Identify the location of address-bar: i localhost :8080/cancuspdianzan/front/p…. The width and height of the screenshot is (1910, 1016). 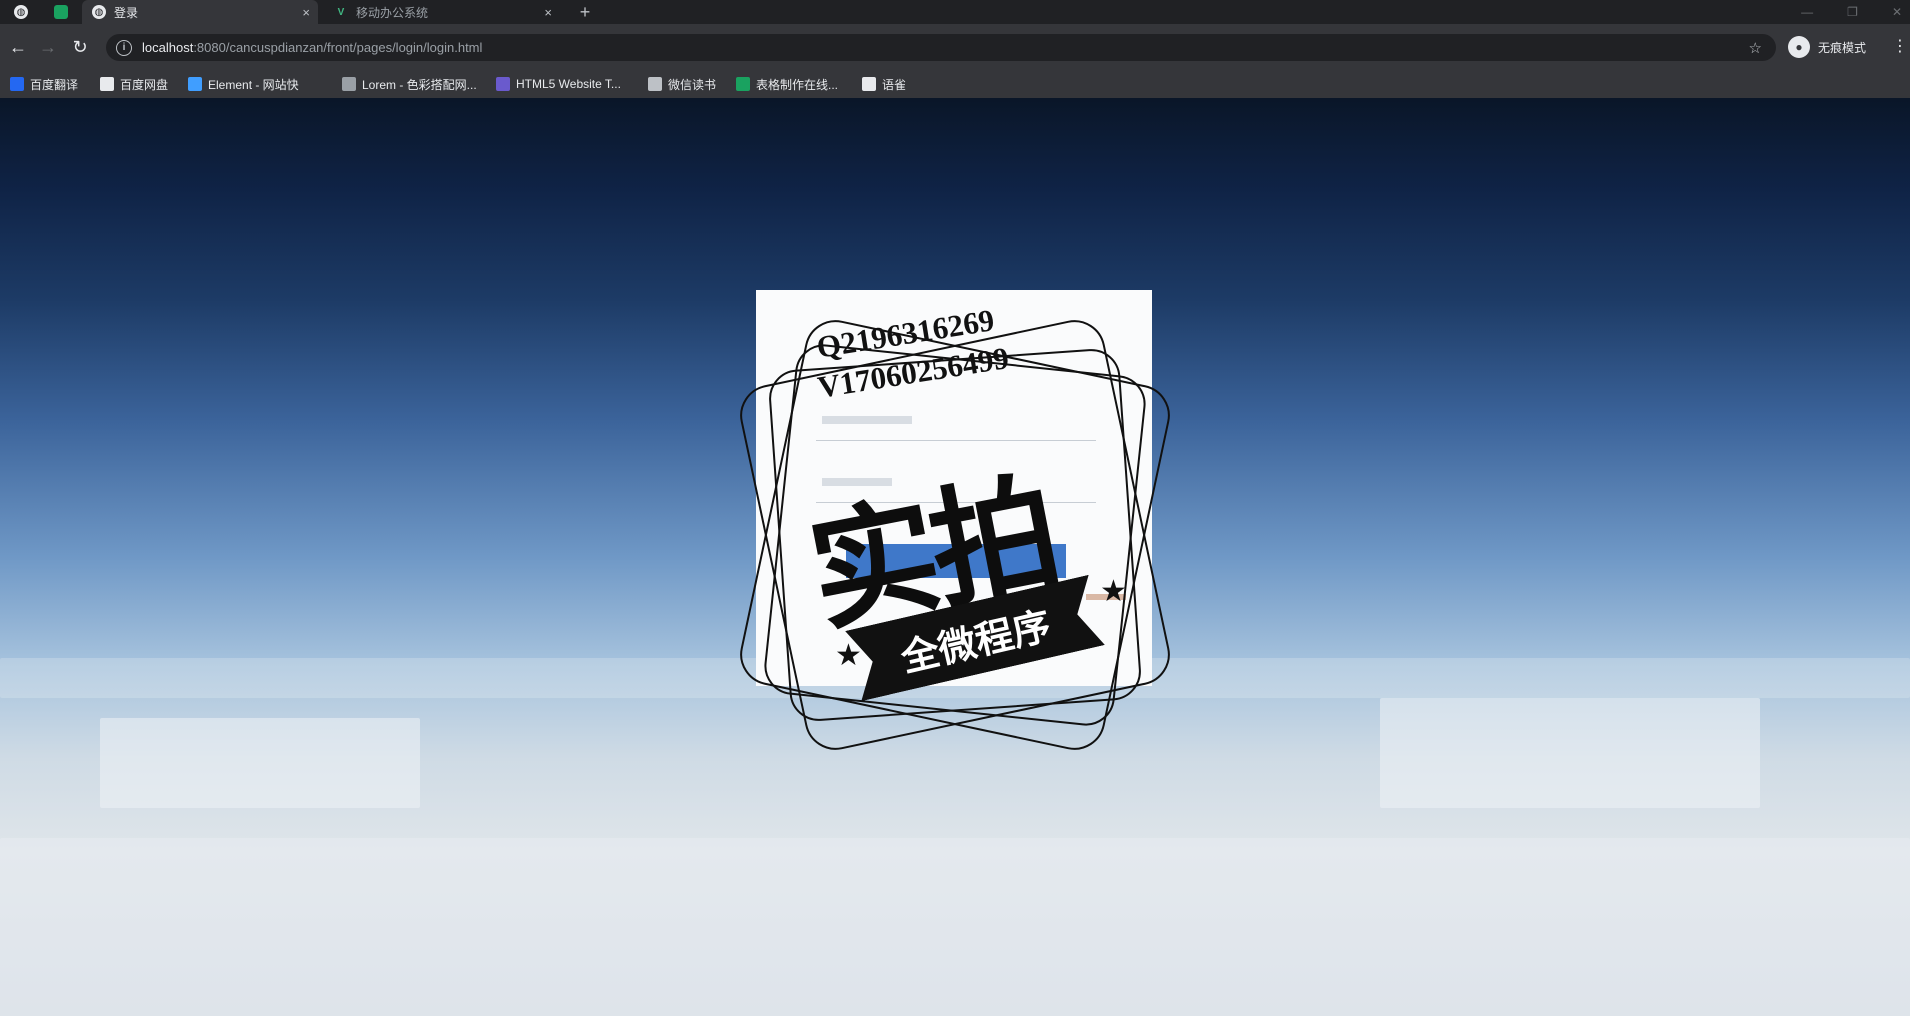
(941, 47).